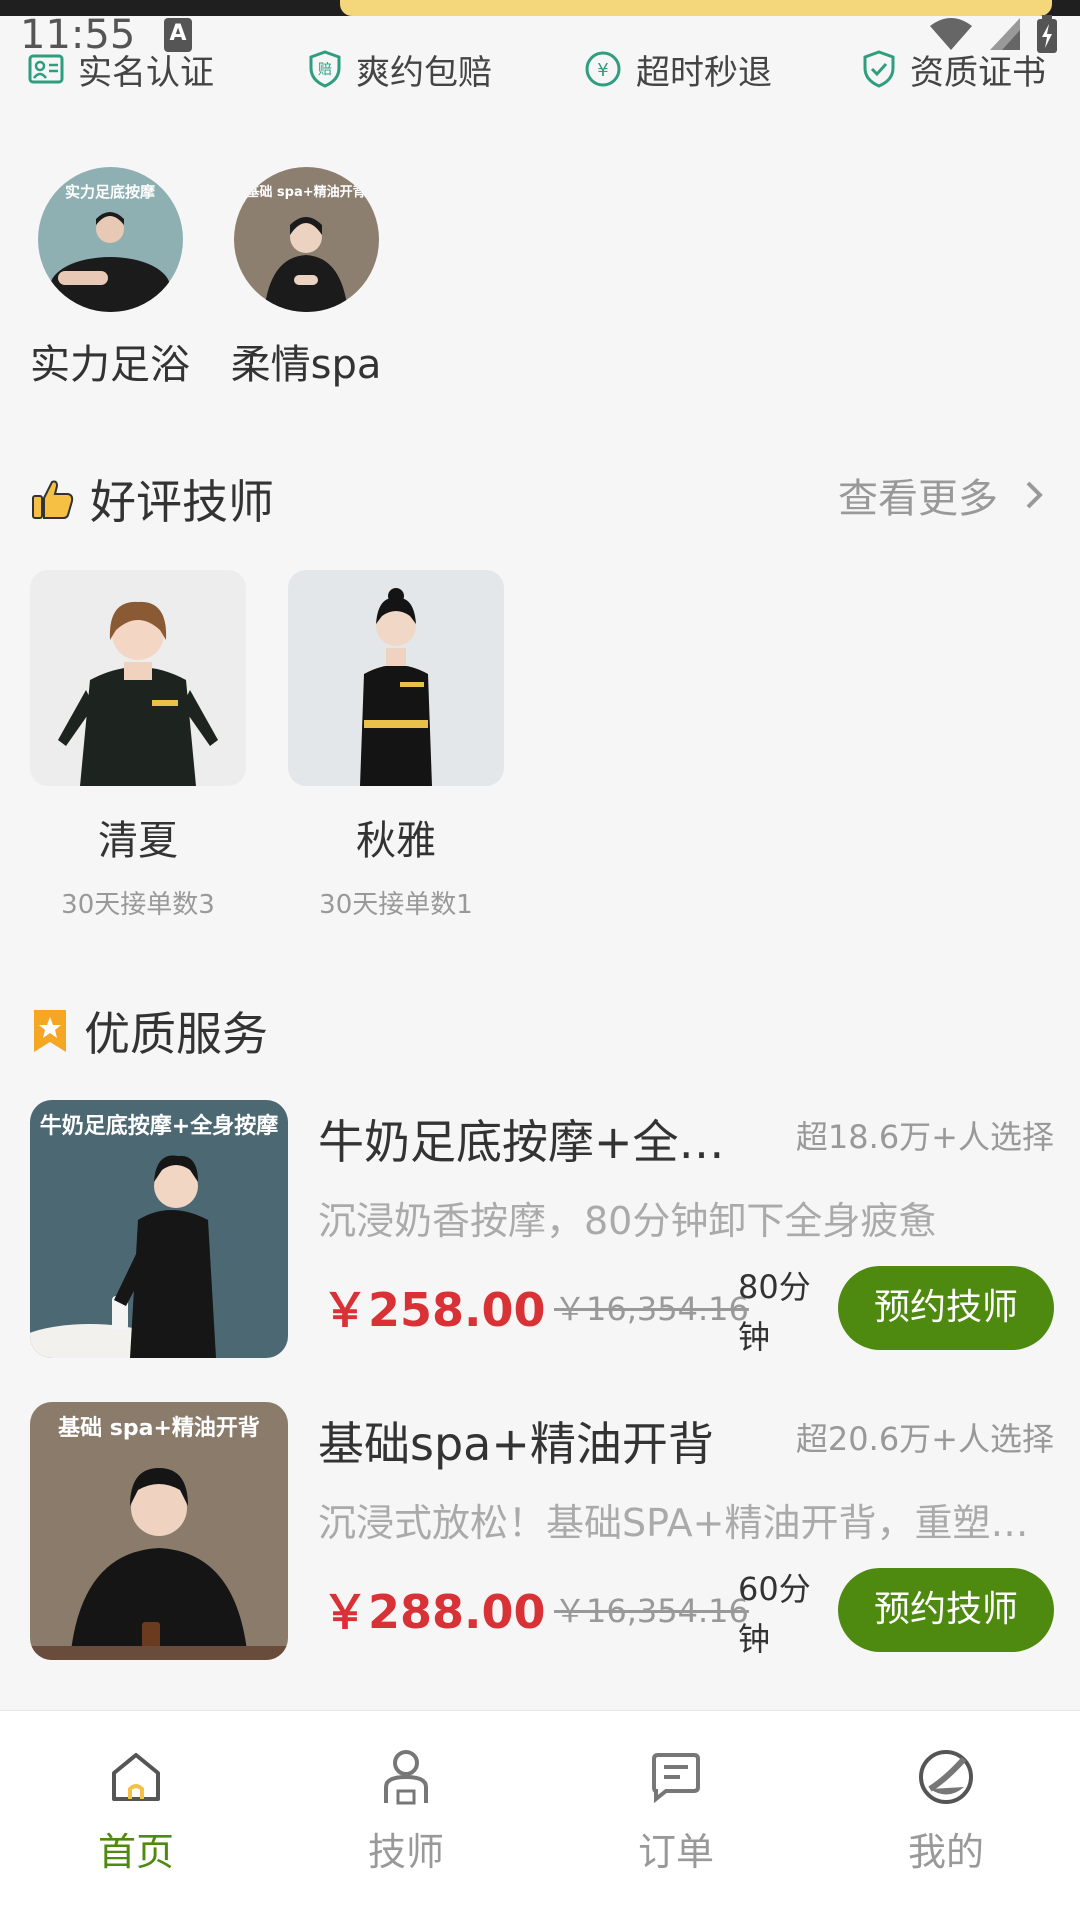 This screenshot has height=1920, width=1080. I want to click on shield-compensation-icon: 赔, so click(325, 69).